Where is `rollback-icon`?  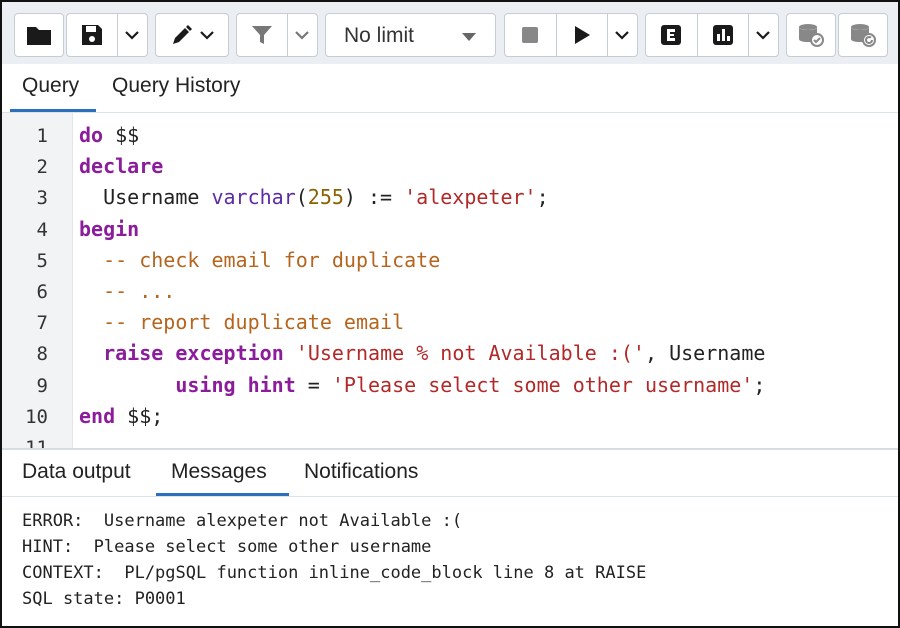
rollback-icon is located at coordinates (863, 35).